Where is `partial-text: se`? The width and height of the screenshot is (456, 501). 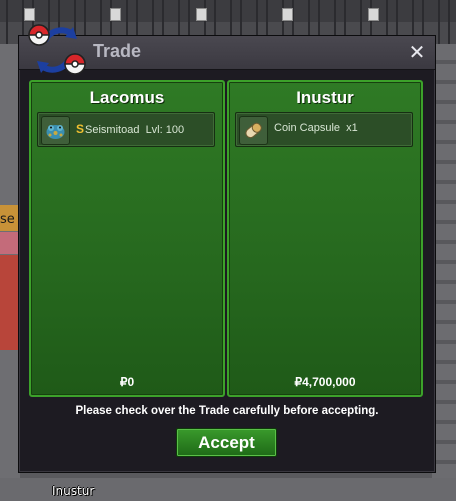 partial-text: se is located at coordinates (7, 219).